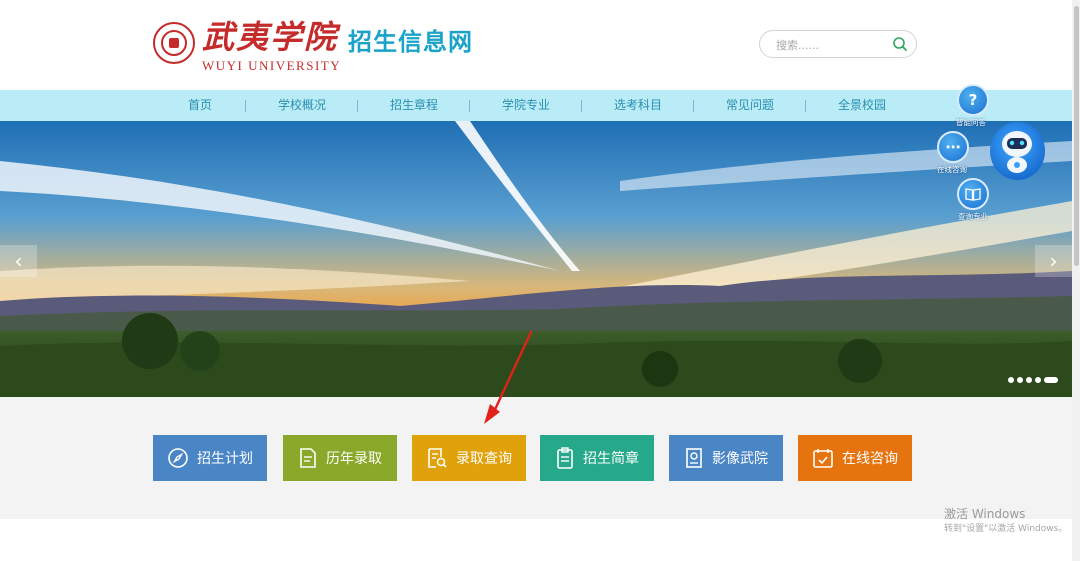  What do you see at coordinates (953, 147) in the screenshot?
I see `chat-icon: ⋯` at bounding box center [953, 147].